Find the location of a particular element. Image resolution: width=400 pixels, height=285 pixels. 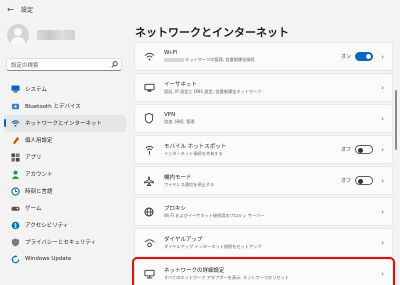

network-icon is located at coordinates (15, 123).